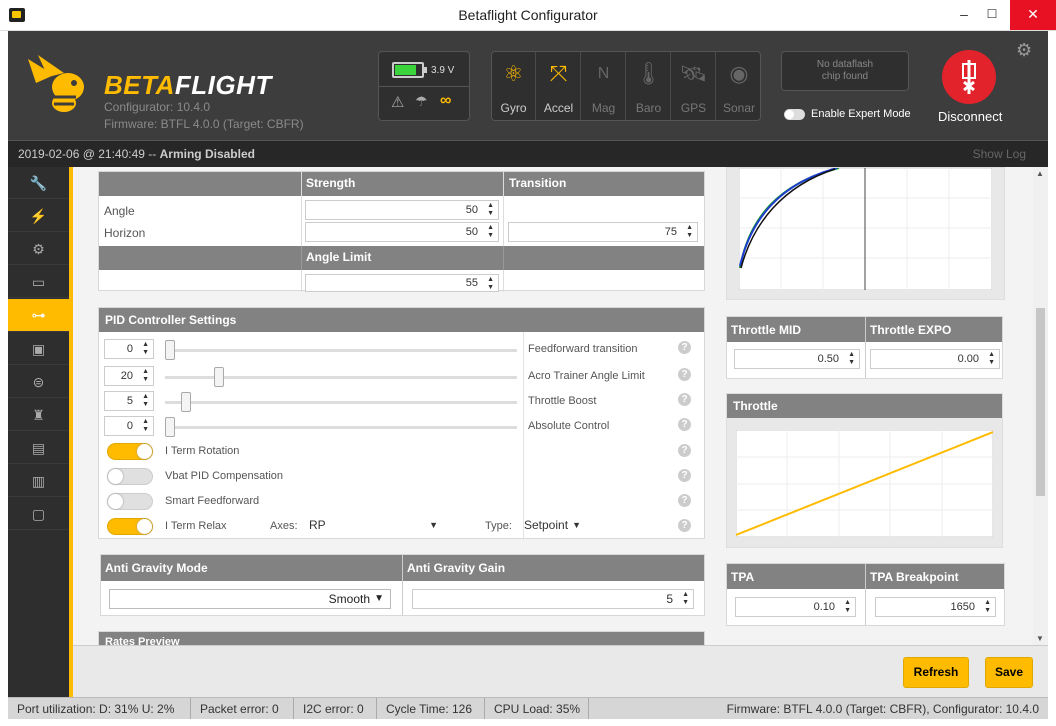 The height and width of the screenshot is (726, 1056). What do you see at coordinates (845, 71) in the screenshot?
I see `dataflash-status: No dataflash chip found` at bounding box center [845, 71].